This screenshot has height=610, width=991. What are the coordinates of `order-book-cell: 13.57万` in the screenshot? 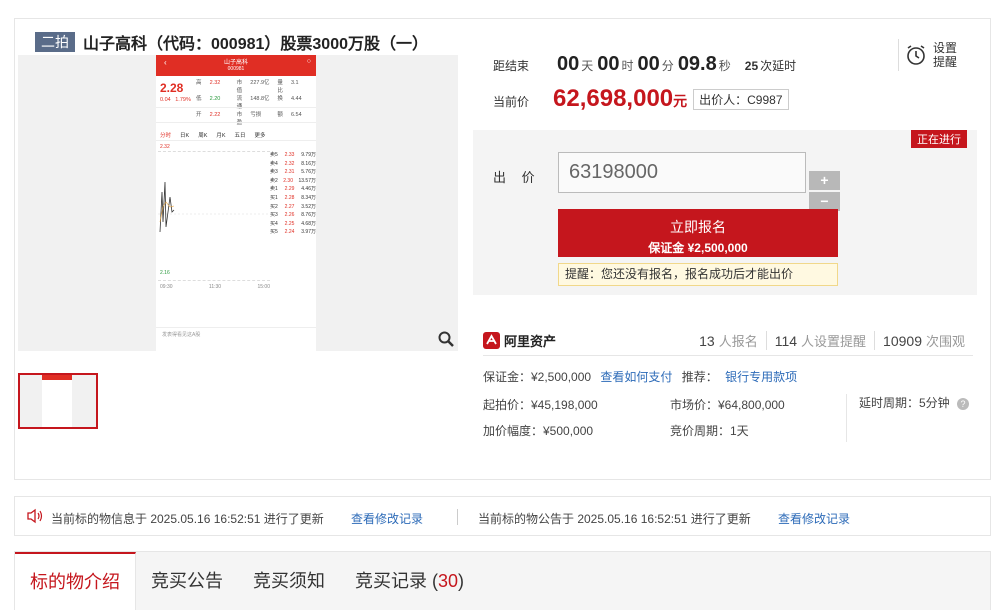 It's located at (307, 180).